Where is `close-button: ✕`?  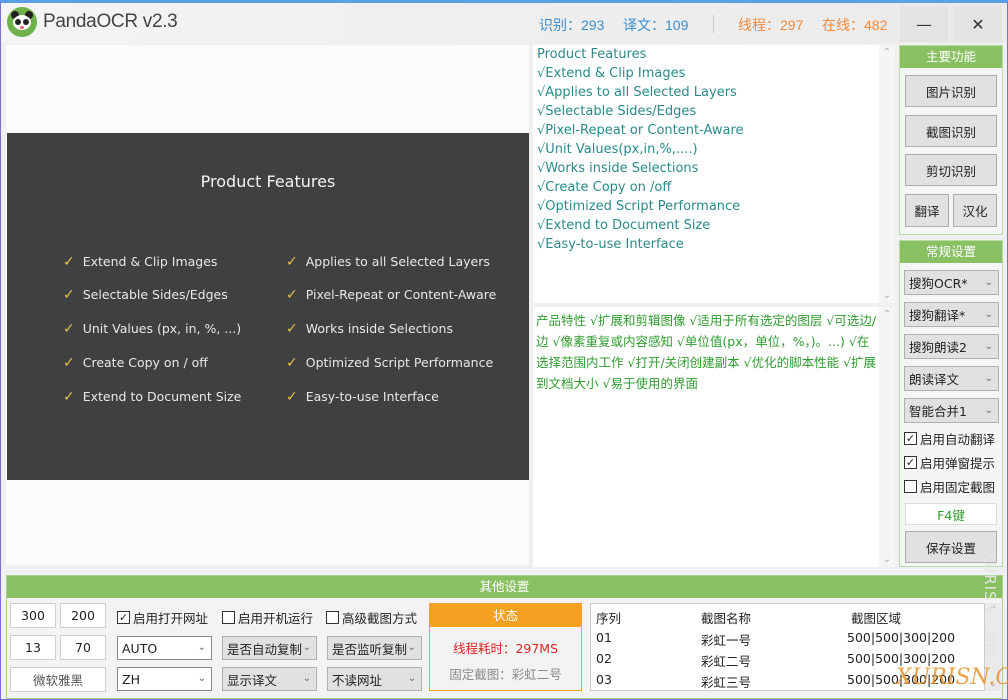
close-button: ✕ is located at coordinates (978, 24).